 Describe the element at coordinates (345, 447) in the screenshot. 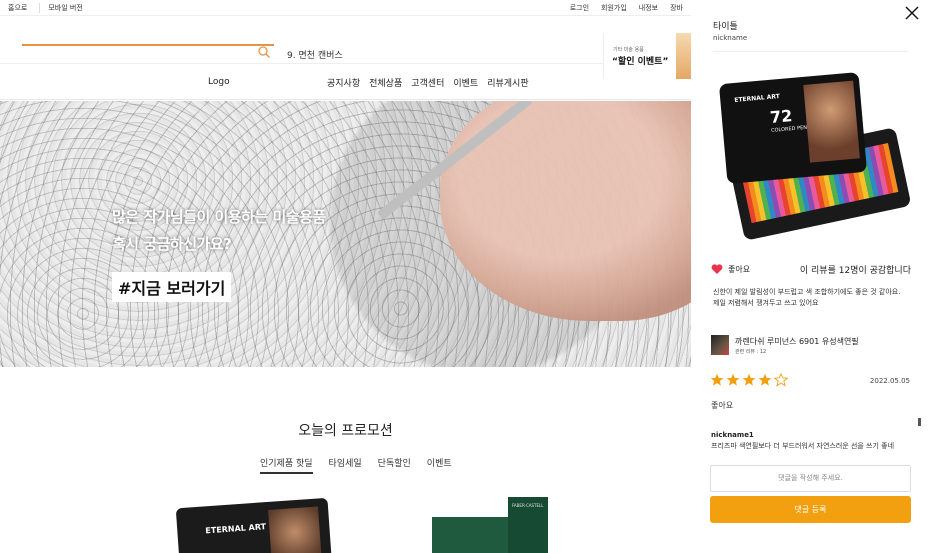

I see `promotion-section: 오늘의 프로모션 인기제품 핫딜 타임세일 단독할인 이벤트` at that location.